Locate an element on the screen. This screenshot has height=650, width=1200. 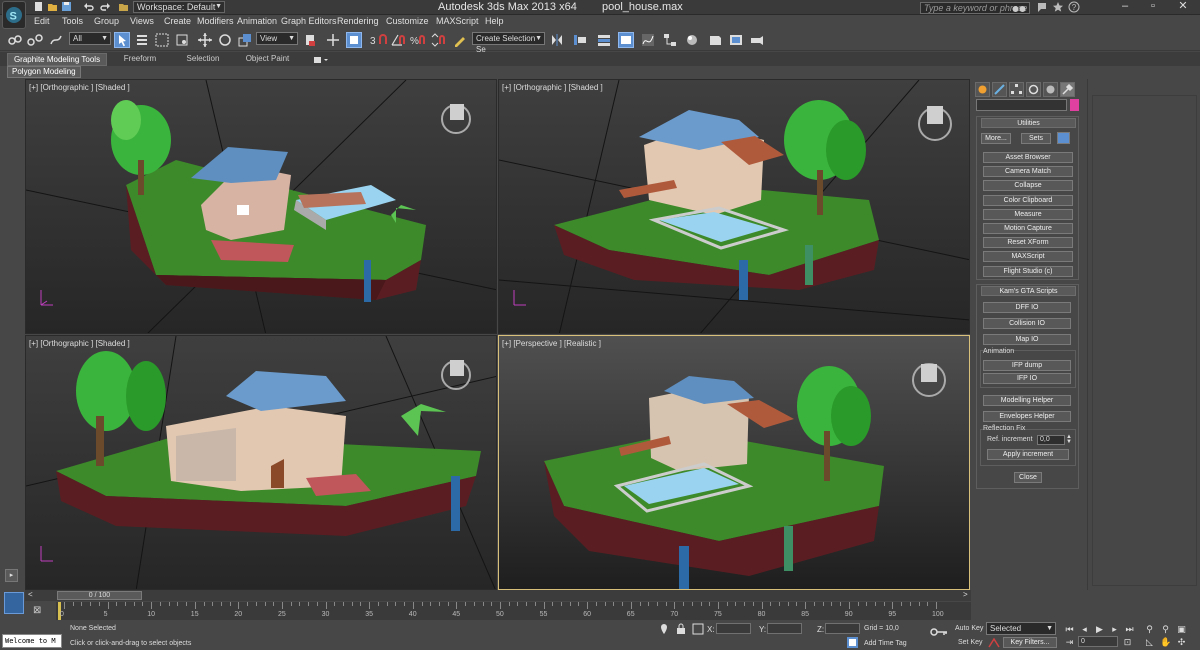
window-crossing-icon is located at coordinates (182, 40).